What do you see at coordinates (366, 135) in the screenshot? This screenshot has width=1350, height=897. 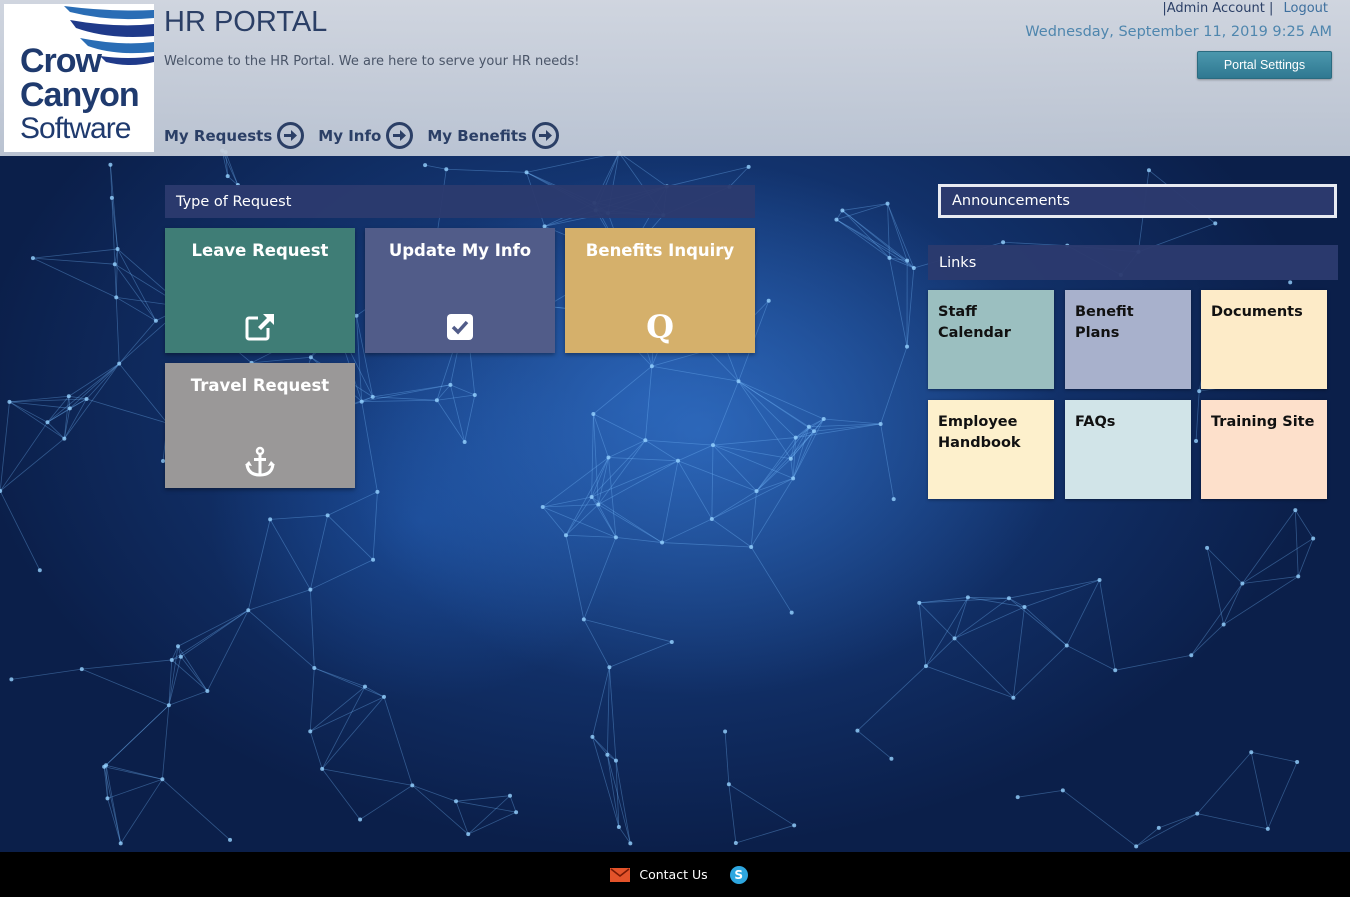 I see `nav-my-info: My Info` at bounding box center [366, 135].